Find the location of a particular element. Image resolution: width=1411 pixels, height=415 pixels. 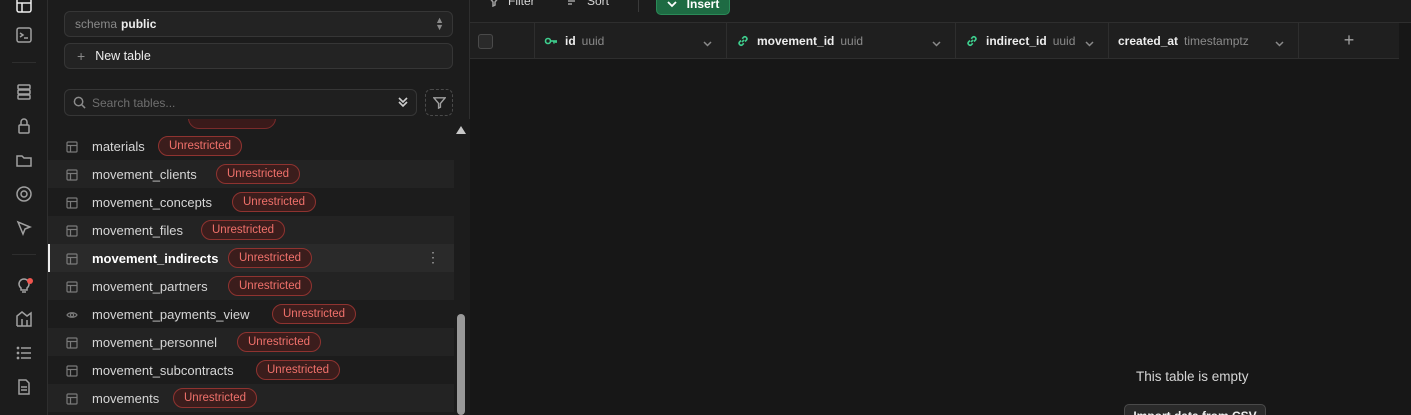

table-name: movement_payments_view is located at coordinates (171, 314).